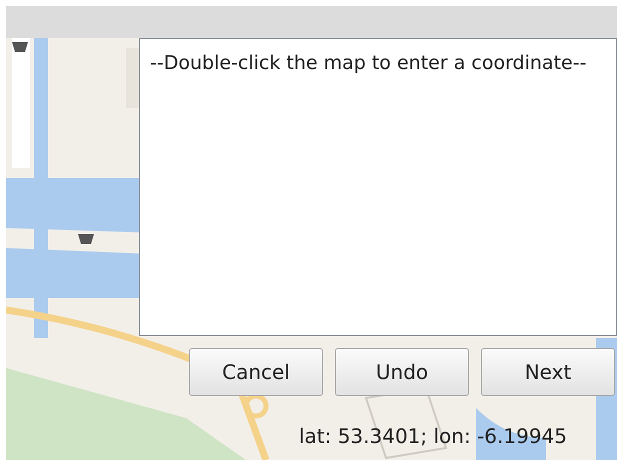 Image resolution: width=617 pixels, height=460 pixels. I want to click on dialog-button: Undo, so click(402, 372).